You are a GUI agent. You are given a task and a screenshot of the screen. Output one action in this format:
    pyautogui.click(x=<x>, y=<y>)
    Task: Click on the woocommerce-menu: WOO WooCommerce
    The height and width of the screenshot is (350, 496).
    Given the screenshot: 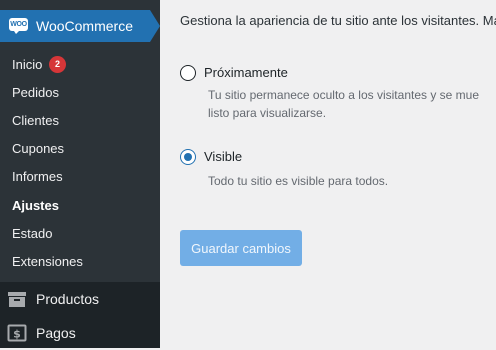 What is the action you would take?
    pyautogui.click(x=75, y=26)
    